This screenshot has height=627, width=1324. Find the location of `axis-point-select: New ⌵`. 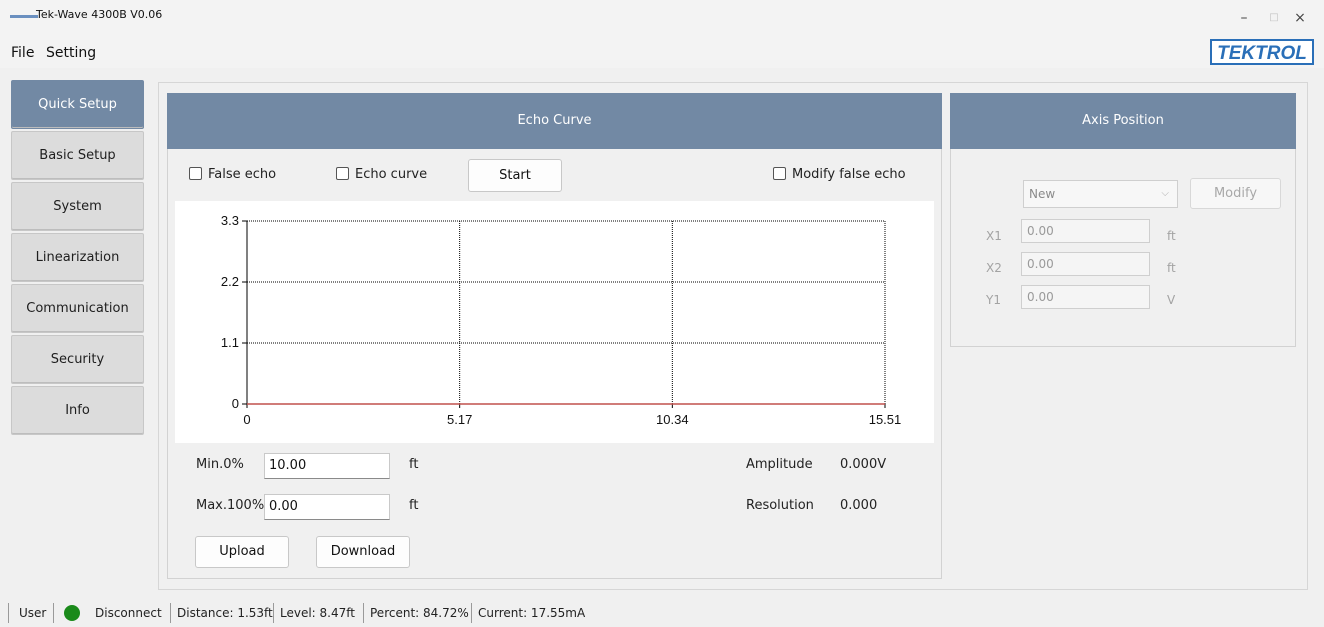

axis-point-select: New ⌵ is located at coordinates (1100, 194).